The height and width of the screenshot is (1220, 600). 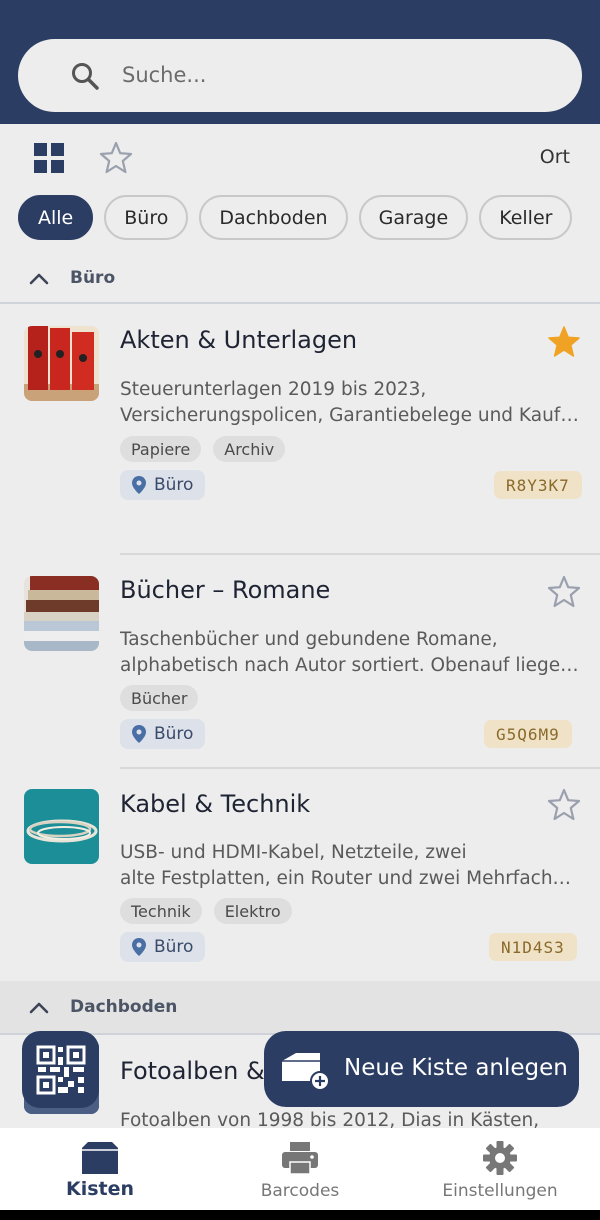 I want to click on tag: Technik, so click(x=161, y=911).